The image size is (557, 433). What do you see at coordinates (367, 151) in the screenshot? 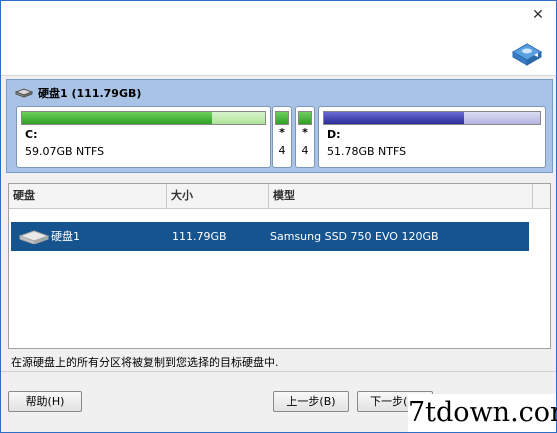
I see `partition-info: 51.78GB NTFS` at bounding box center [367, 151].